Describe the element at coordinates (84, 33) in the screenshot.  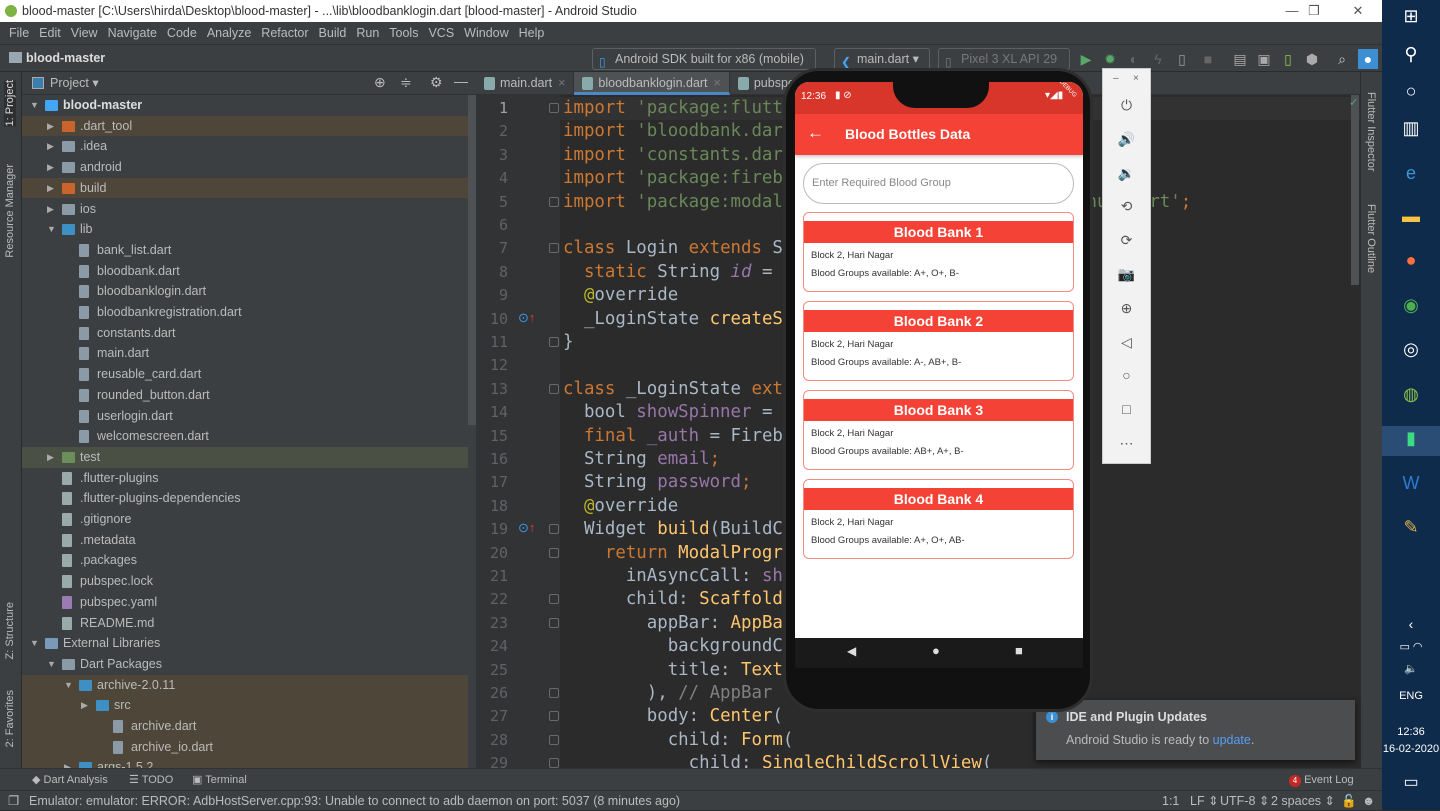
I see `menu-view: View` at that location.